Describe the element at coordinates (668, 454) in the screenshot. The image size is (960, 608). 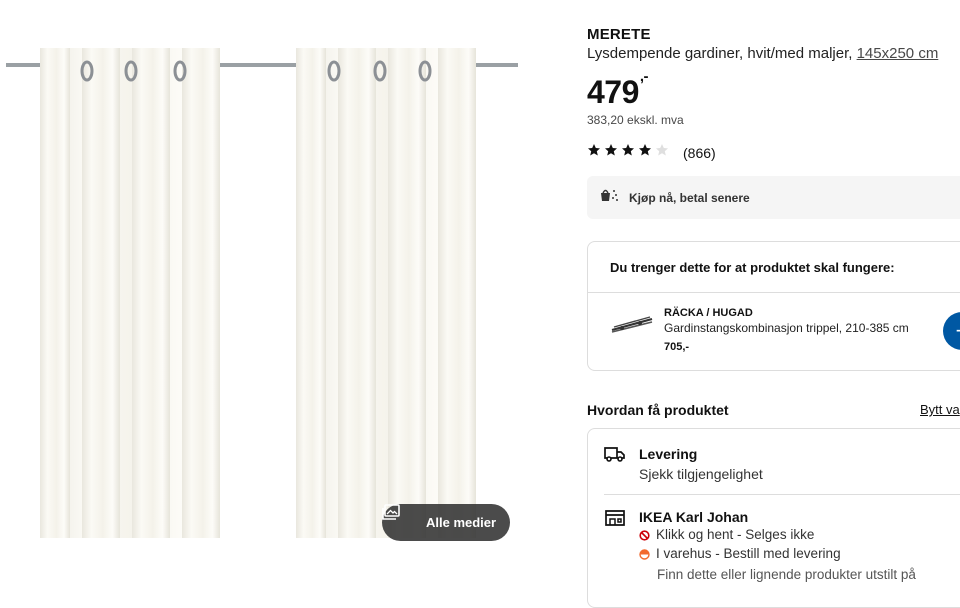
I see `delivery-title: Levering` at that location.